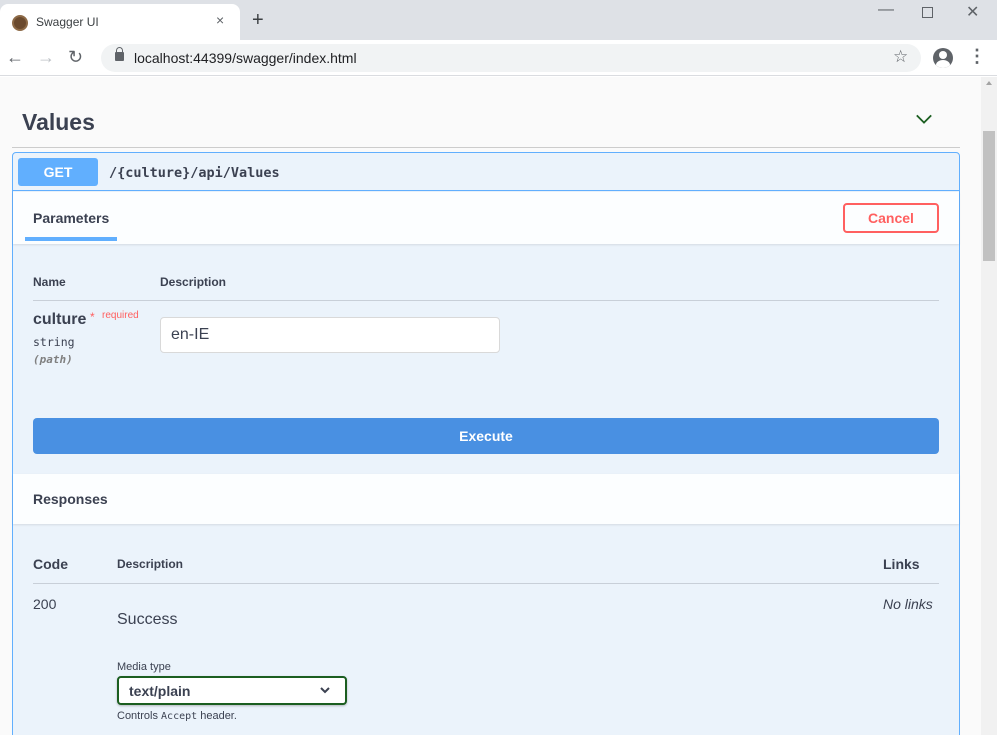 This screenshot has height=735, width=997. Describe the element at coordinates (977, 56) in the screenshot. I see `browser-menu-icon: ⋮` at that location.